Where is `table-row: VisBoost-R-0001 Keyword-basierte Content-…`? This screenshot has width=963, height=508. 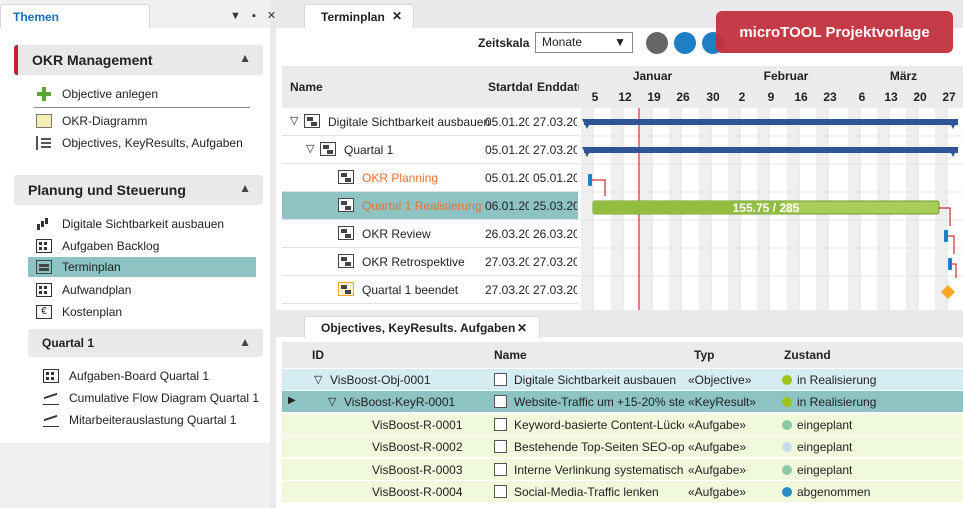
table-row: VisBoost-R-0001 Keyword-basierte Content-… is located at coordinates (622, 424).